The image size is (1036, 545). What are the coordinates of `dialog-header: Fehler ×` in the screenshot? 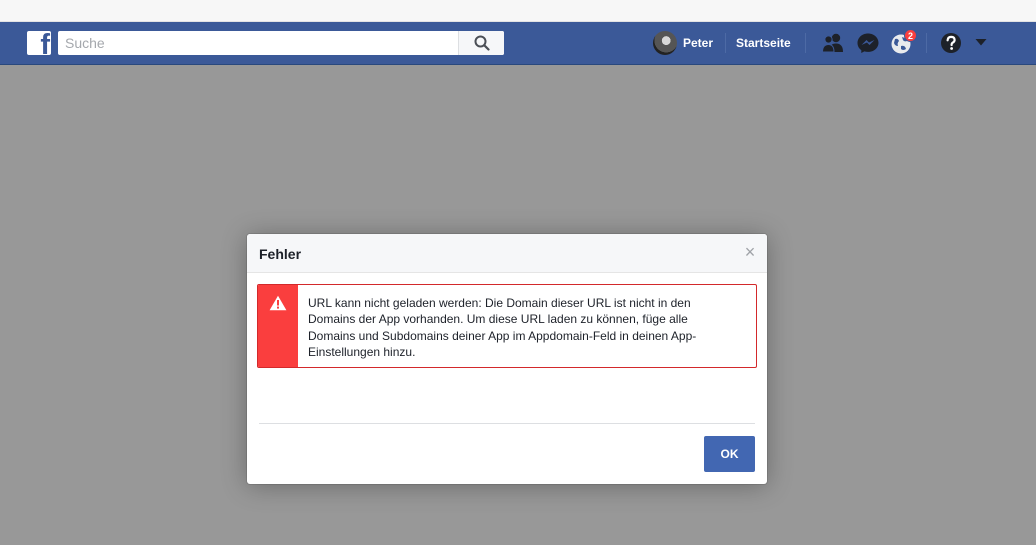 It's located at (507, 253).